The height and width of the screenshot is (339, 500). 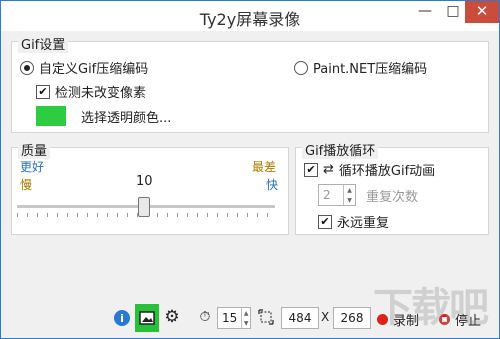 What do you see at coordinates (392, 197) in the screenshot?
I see `repeat-count-label: 重复次数` at bounding box center [392, 197].